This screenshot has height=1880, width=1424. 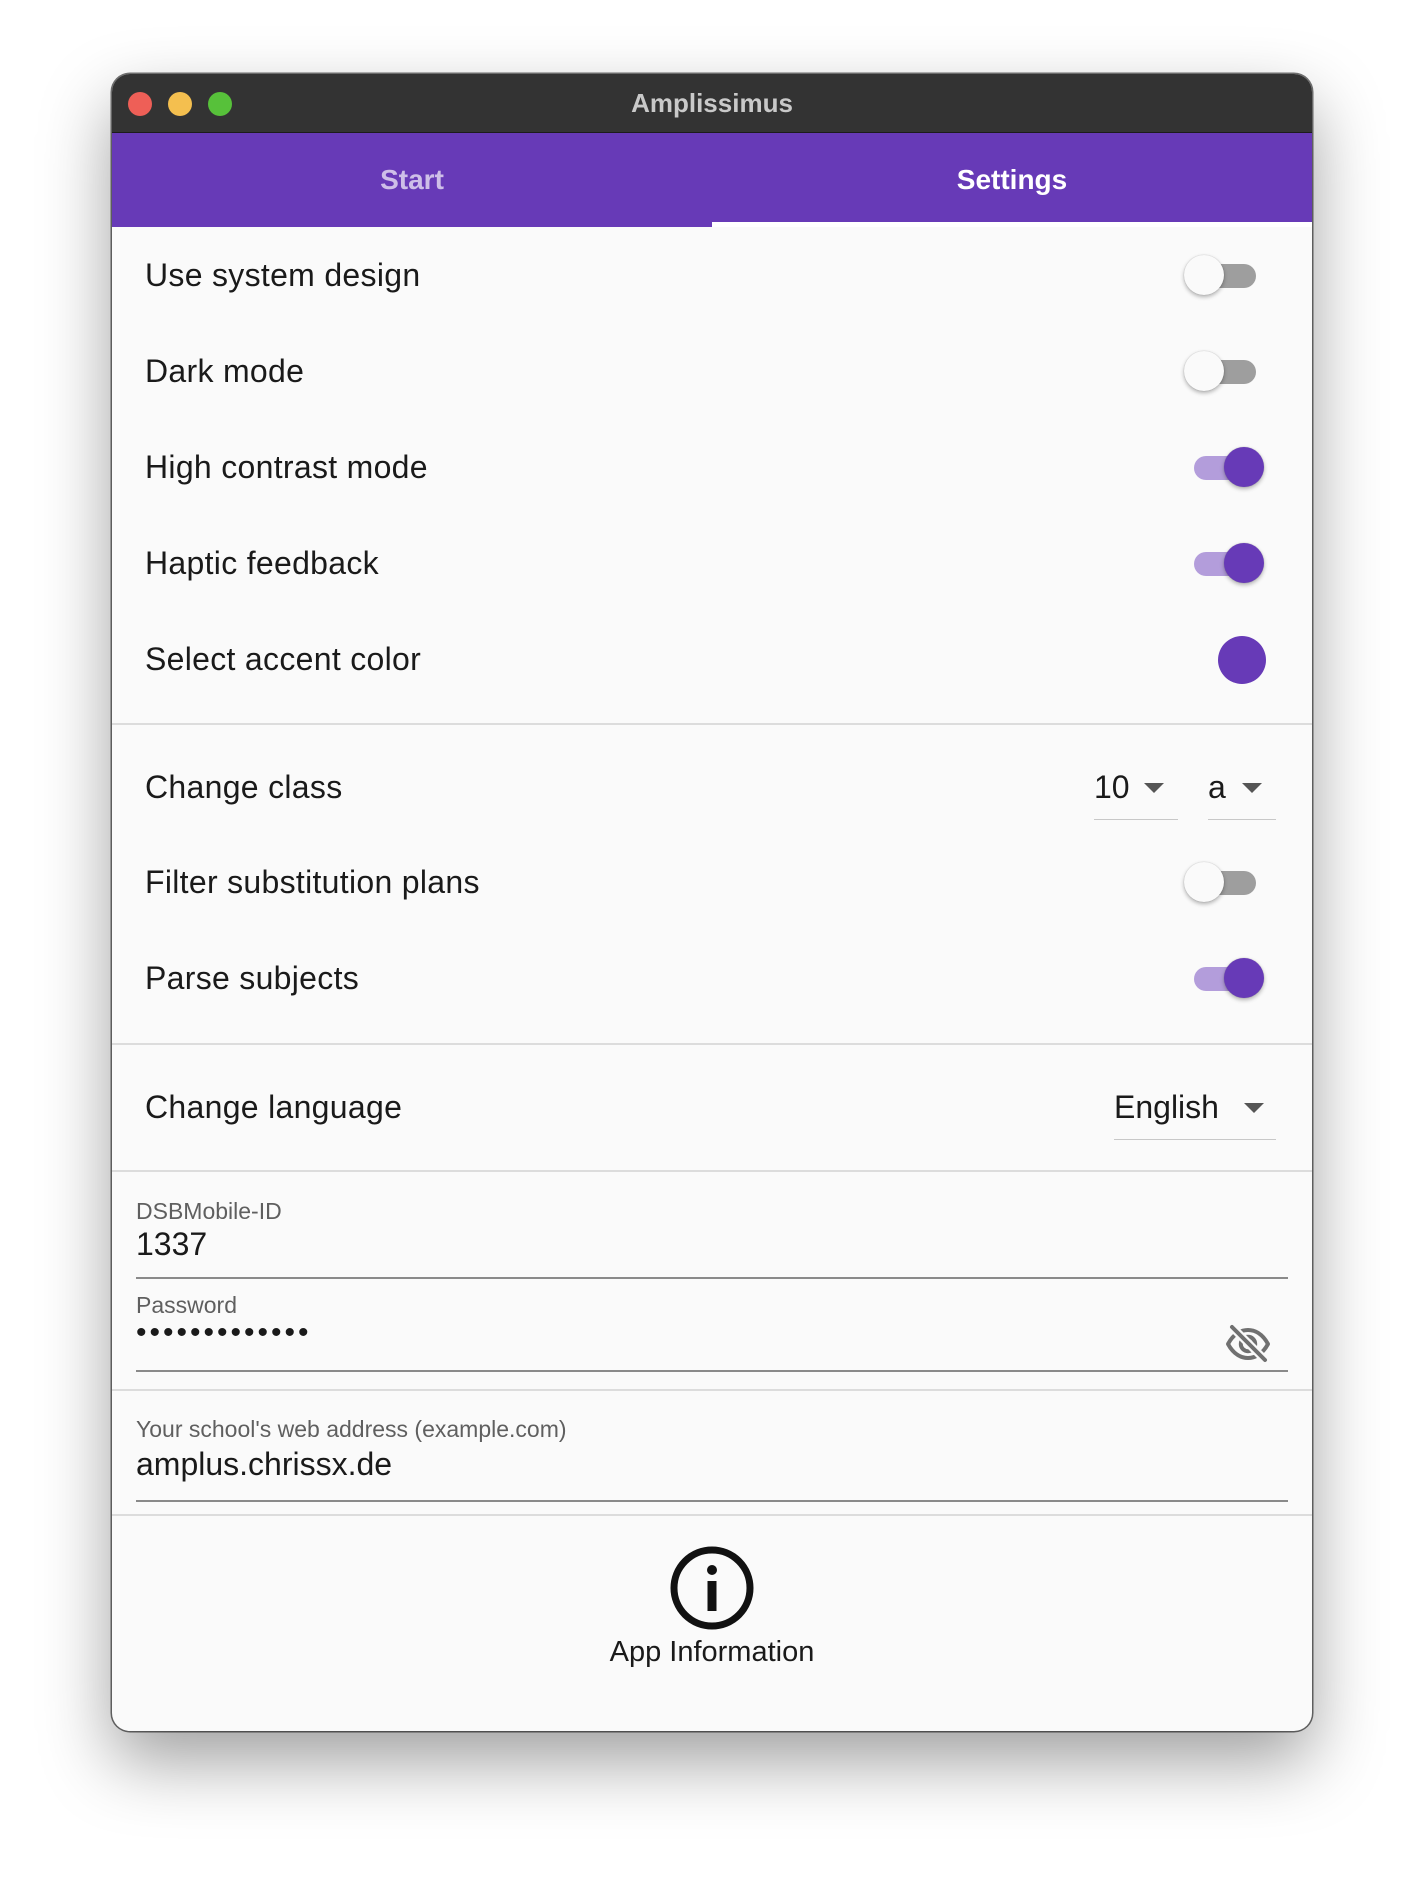 I want to click on field-value: •••••••••••••, so click(x=224, y=1332).